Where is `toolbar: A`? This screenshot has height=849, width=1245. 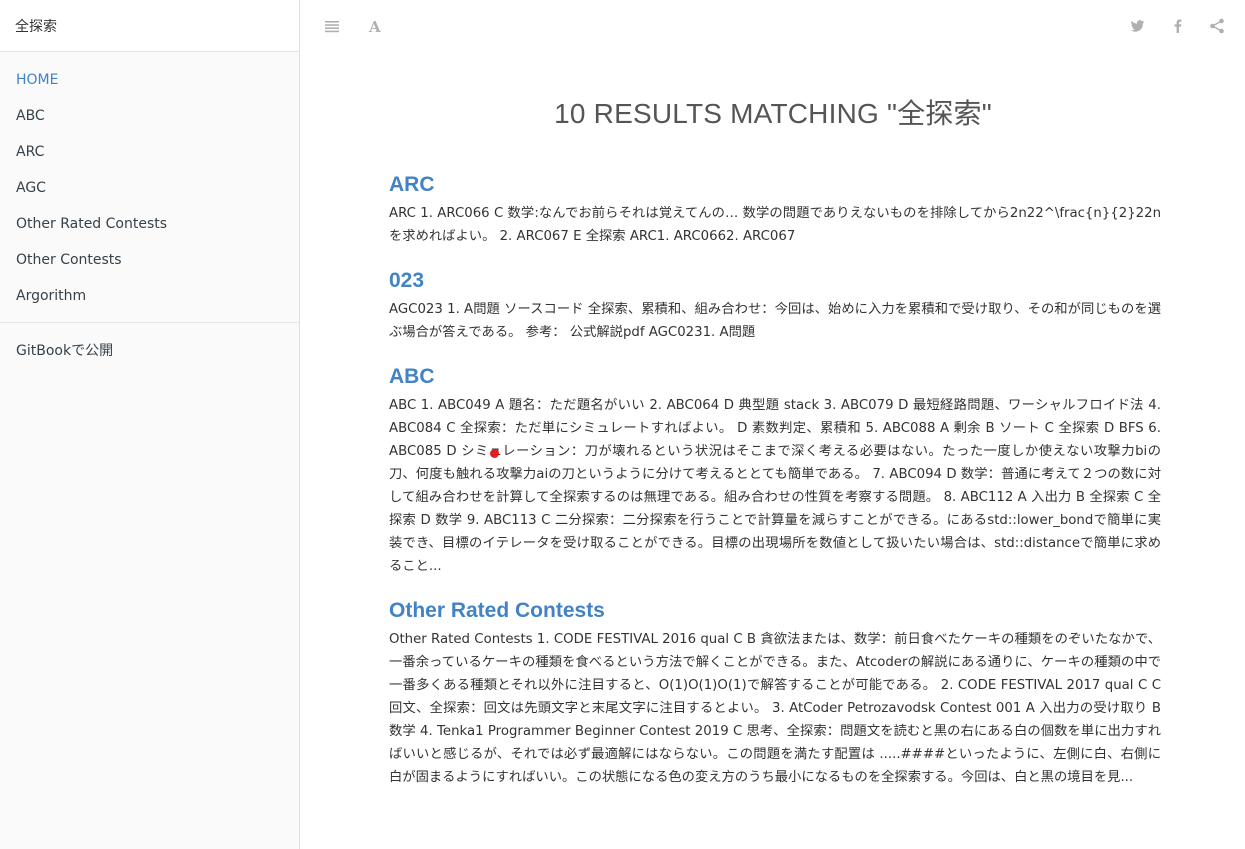 toolbar: A is located at coordinates (773, 26).